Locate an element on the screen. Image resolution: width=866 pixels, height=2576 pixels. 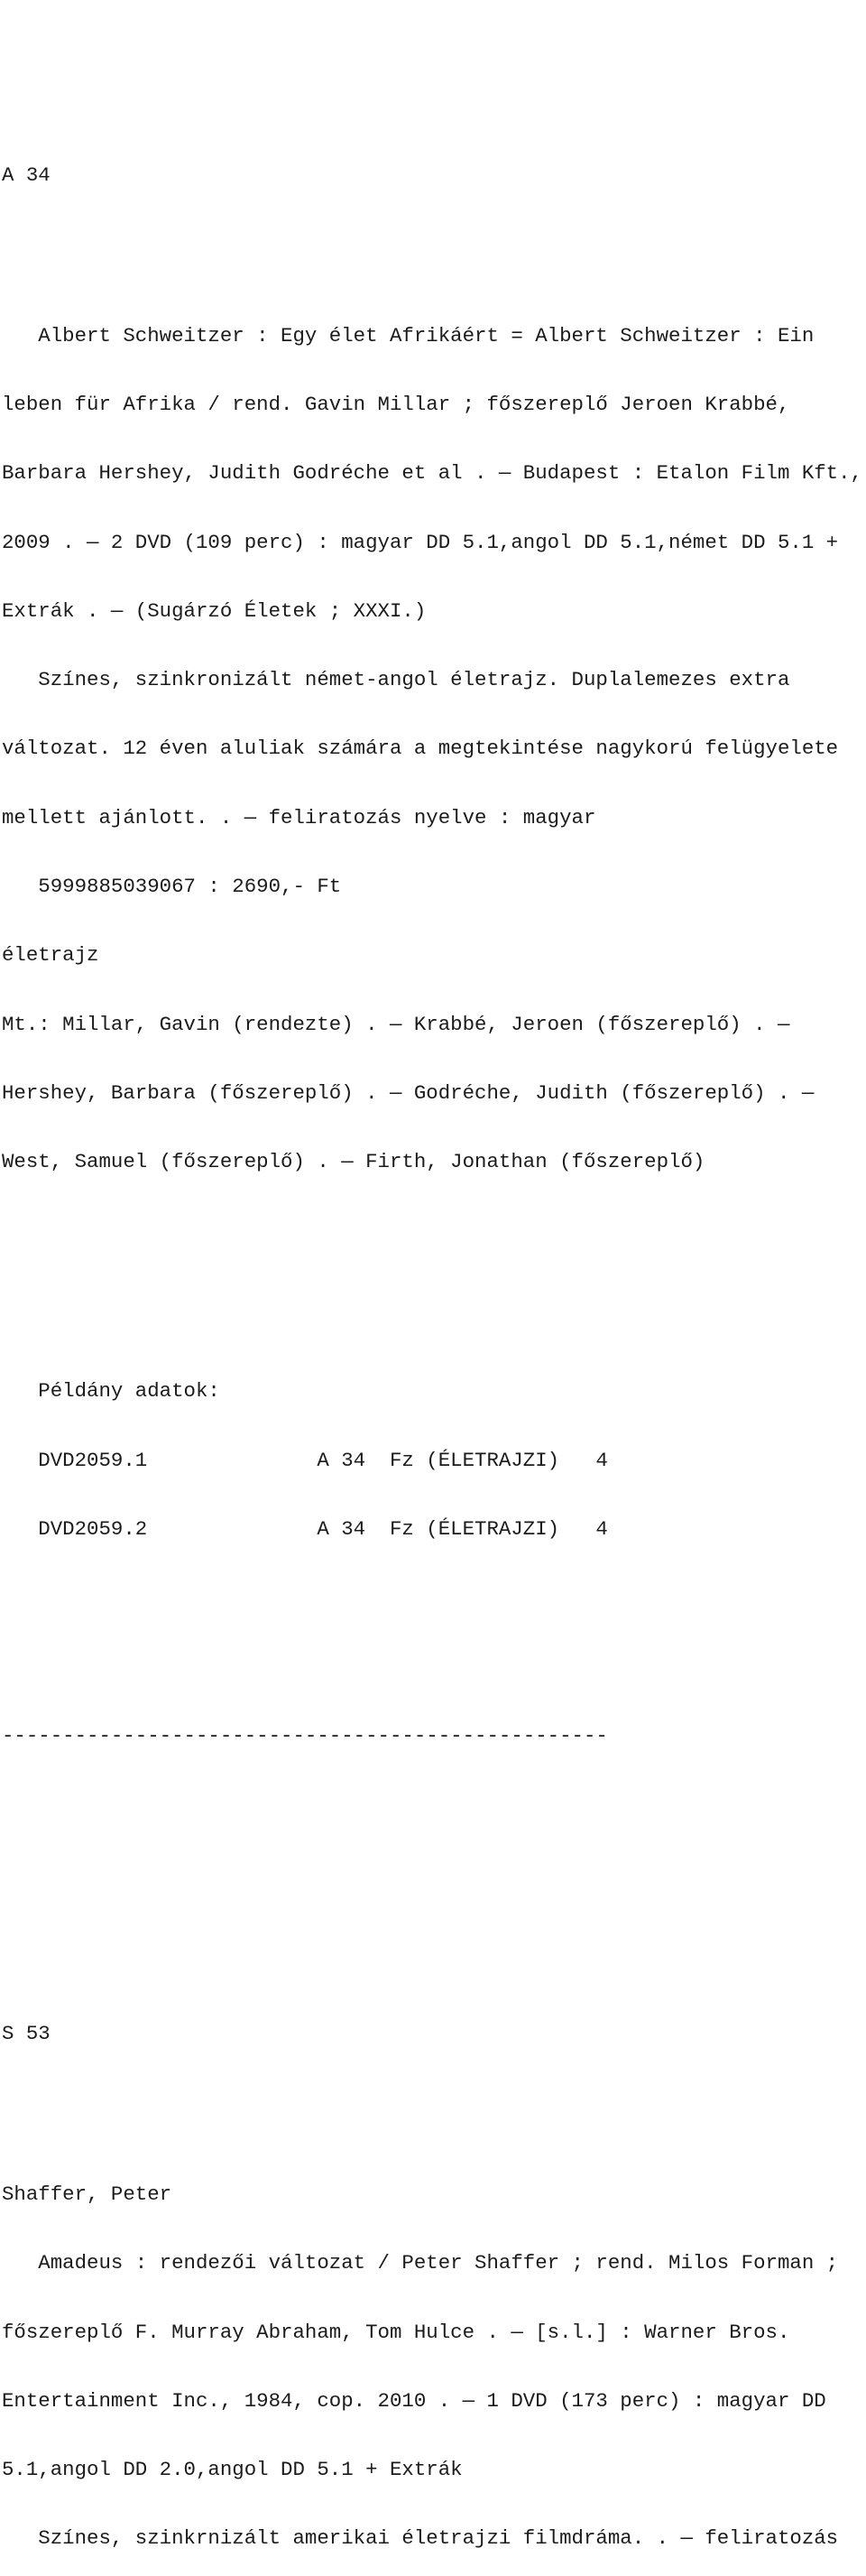
copy-data-row: DVD2059.1 A 34 Fz (ÉLETRAJZI) 4 is located at coordinates (305, 1460).